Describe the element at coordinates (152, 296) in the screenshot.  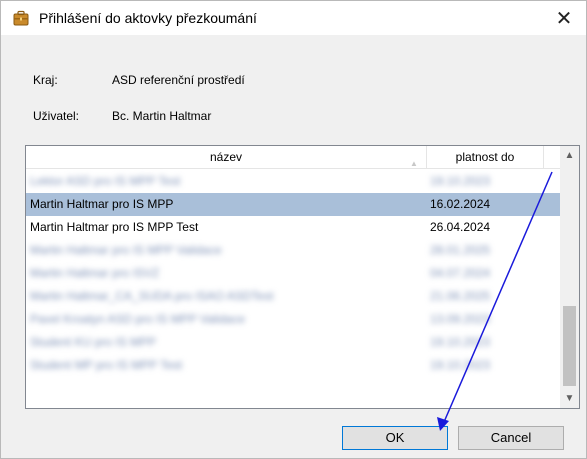
I see `row-name: Martin Haltmar_CA_SUDA pro ISAO ASDTest` at that location.